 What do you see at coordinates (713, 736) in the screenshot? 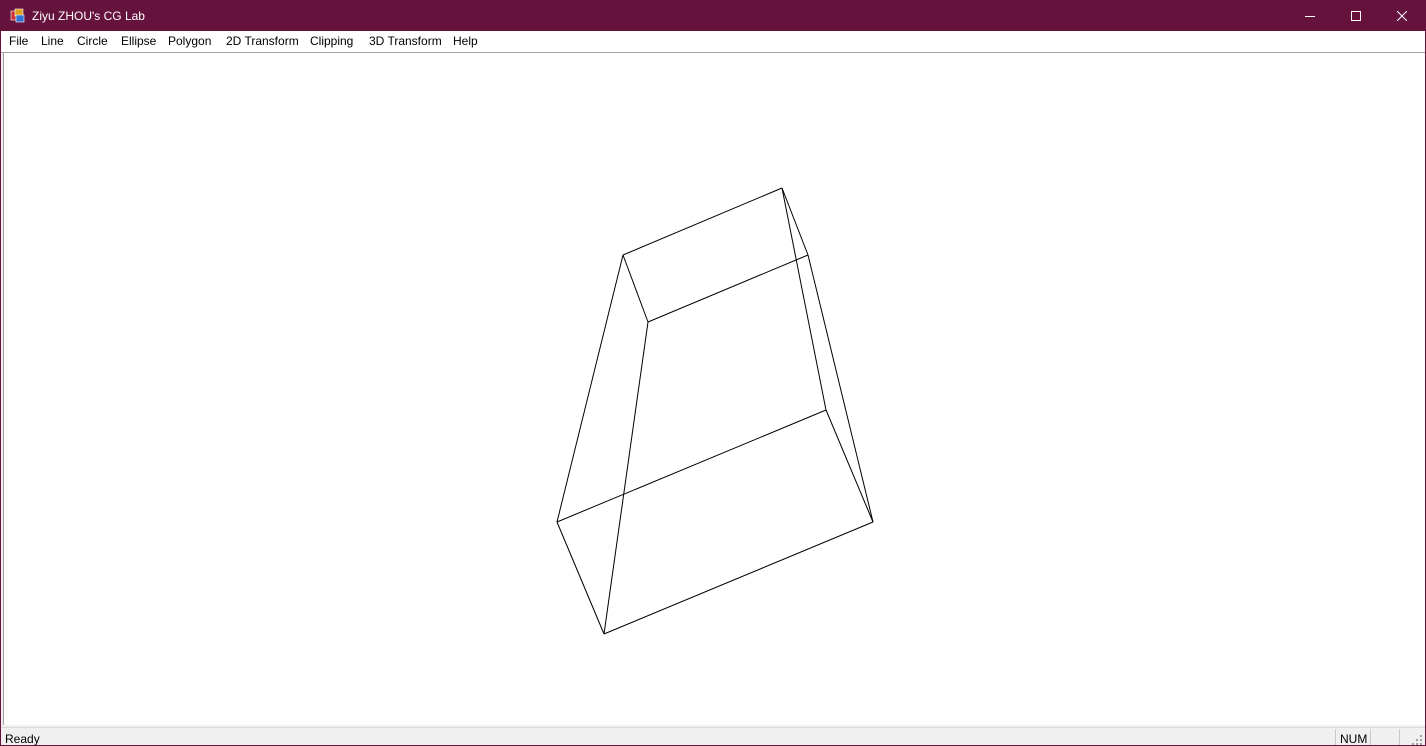
I see `status-bar: Ready NUM` at bounding box center [713, 736].